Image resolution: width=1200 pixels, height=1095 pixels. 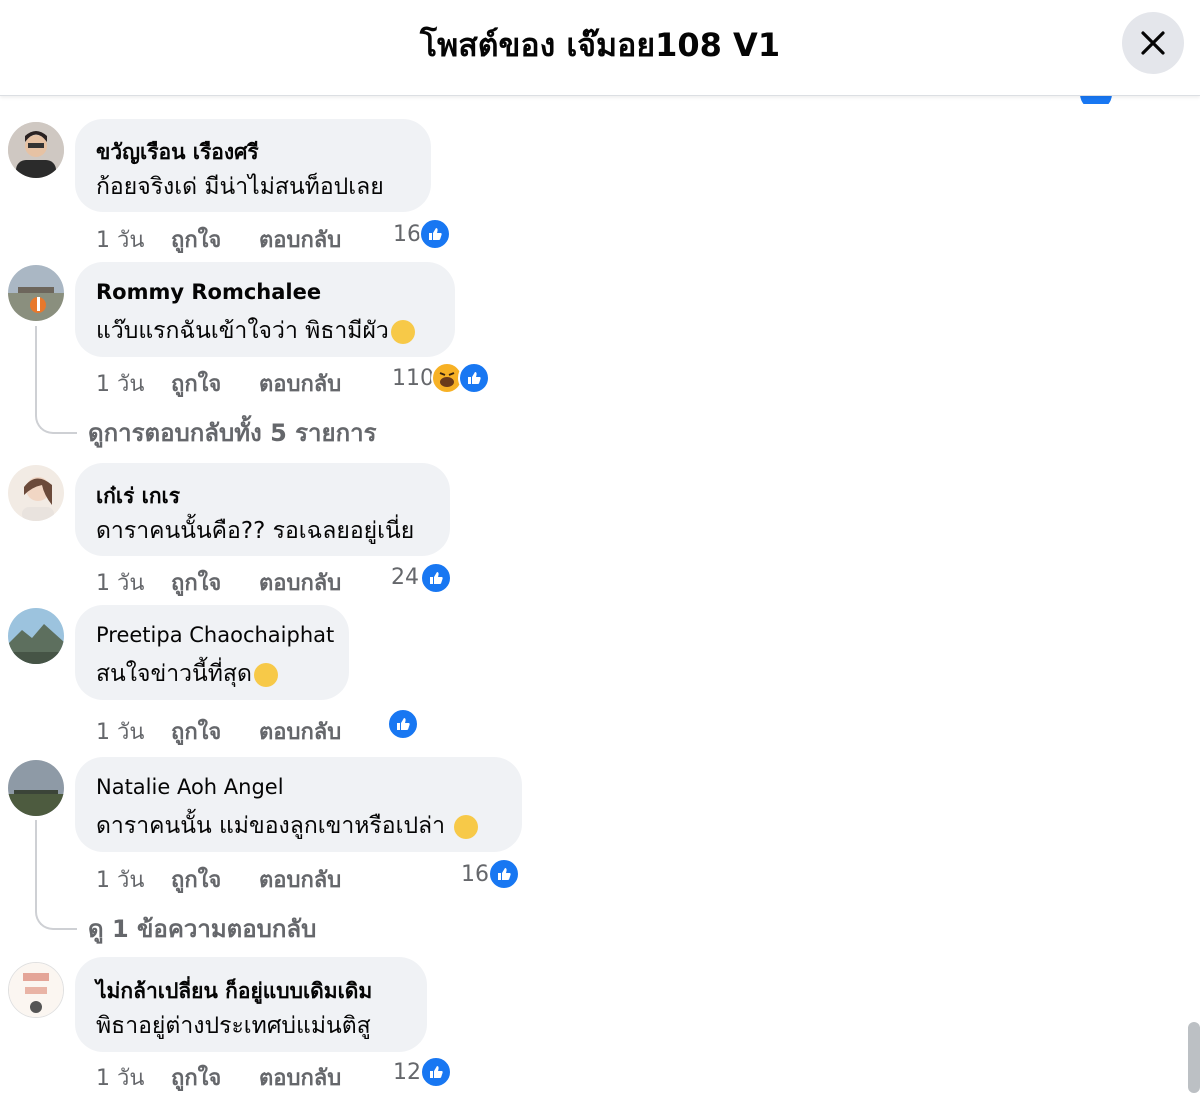 I want to click on comment-author: Preetipa Chaochaiphat, so click(x=215, y=635).